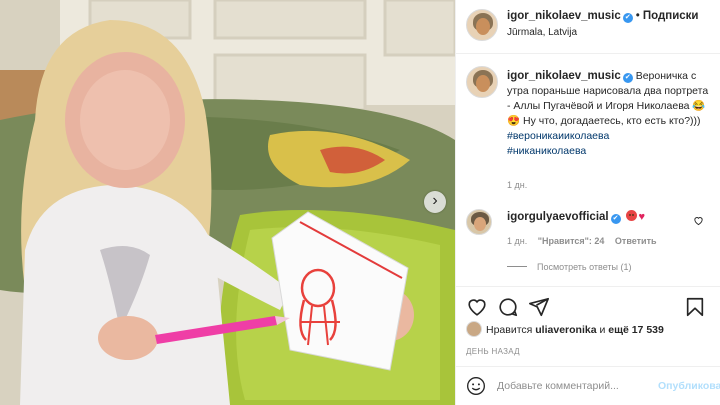  I want to click on likes-count: ещё 17 539, so click(636, 330).